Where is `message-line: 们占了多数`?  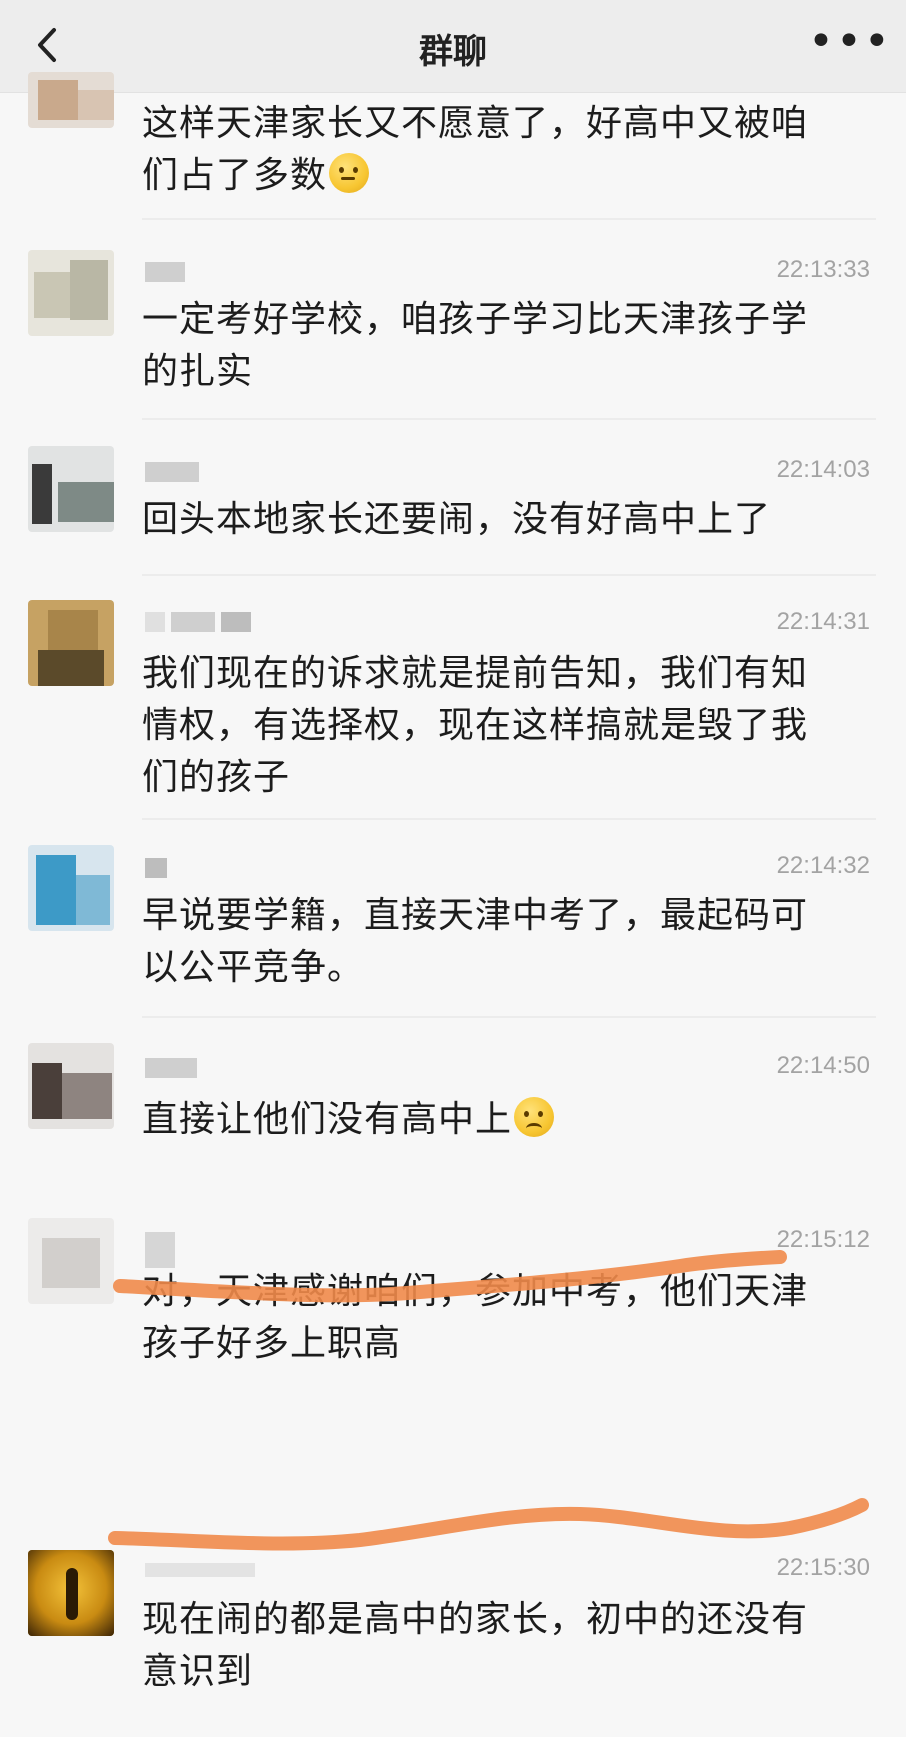 message-line: 们占了多数 is located at coordinates (235, 175).